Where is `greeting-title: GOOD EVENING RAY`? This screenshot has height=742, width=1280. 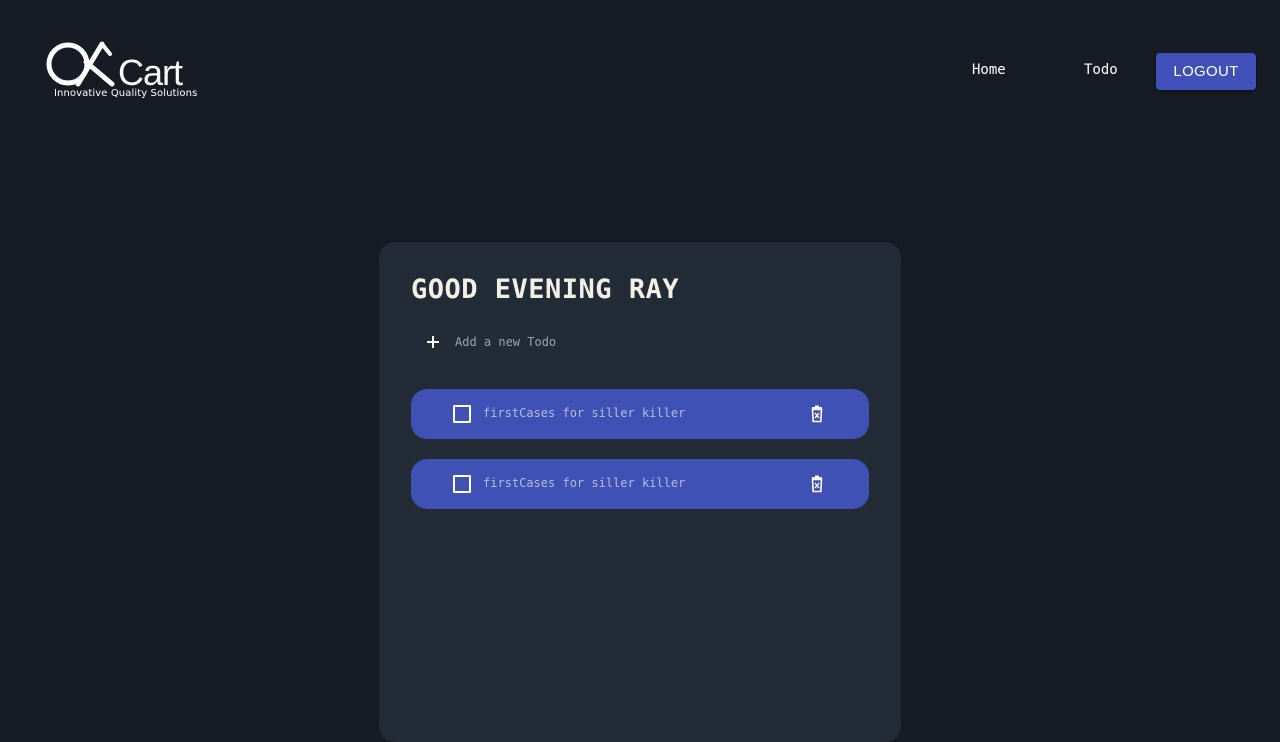
greeting-title: GOOD EVENING RAY is located at coordinates (545, 289).